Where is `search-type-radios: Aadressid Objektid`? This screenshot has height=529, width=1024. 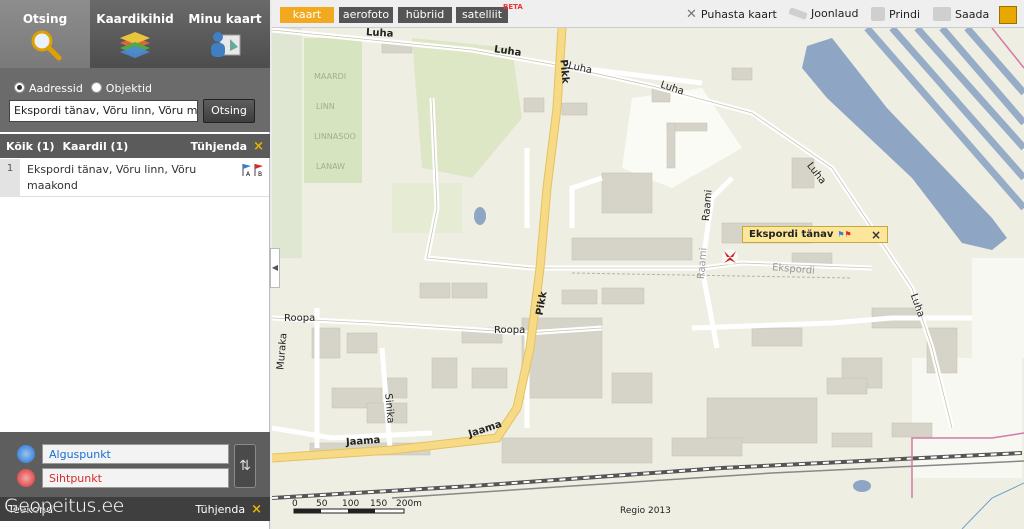
search-type-radios: Aadressid Objektid is located at coordinates (83, 88).